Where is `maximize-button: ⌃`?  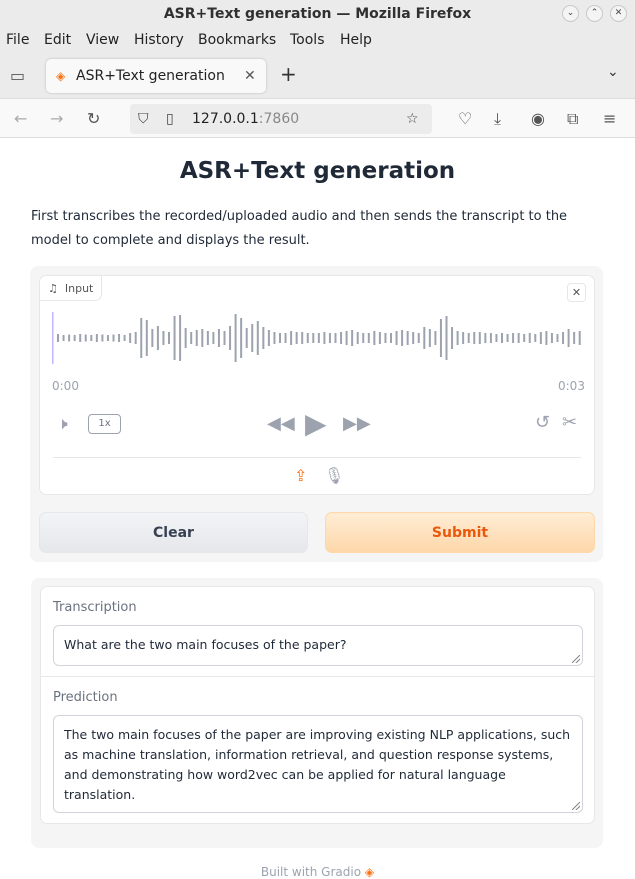
maximize-button: ⌃ is located at coordinates (594, 13).